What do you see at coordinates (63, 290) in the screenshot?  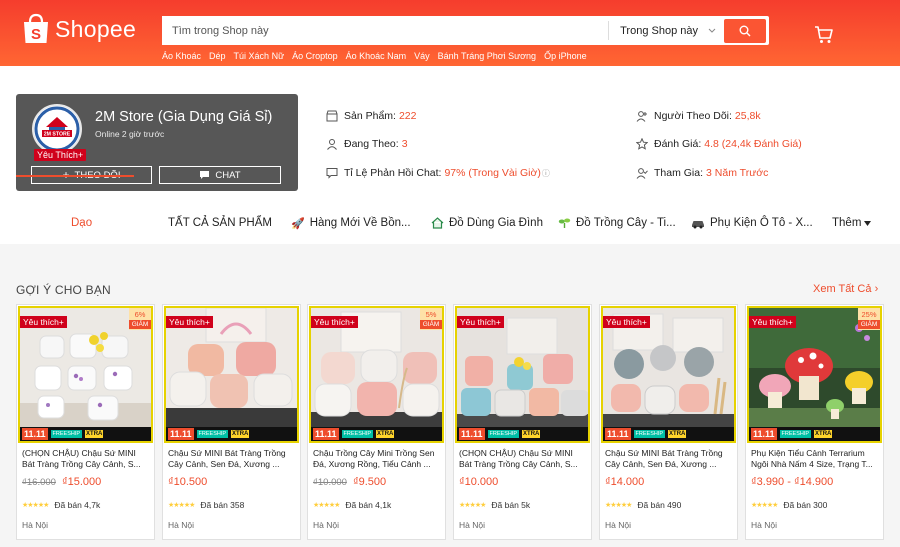 I see `section-title: GỢI Ý CHO BẠN` at bounding box center [63, 290].